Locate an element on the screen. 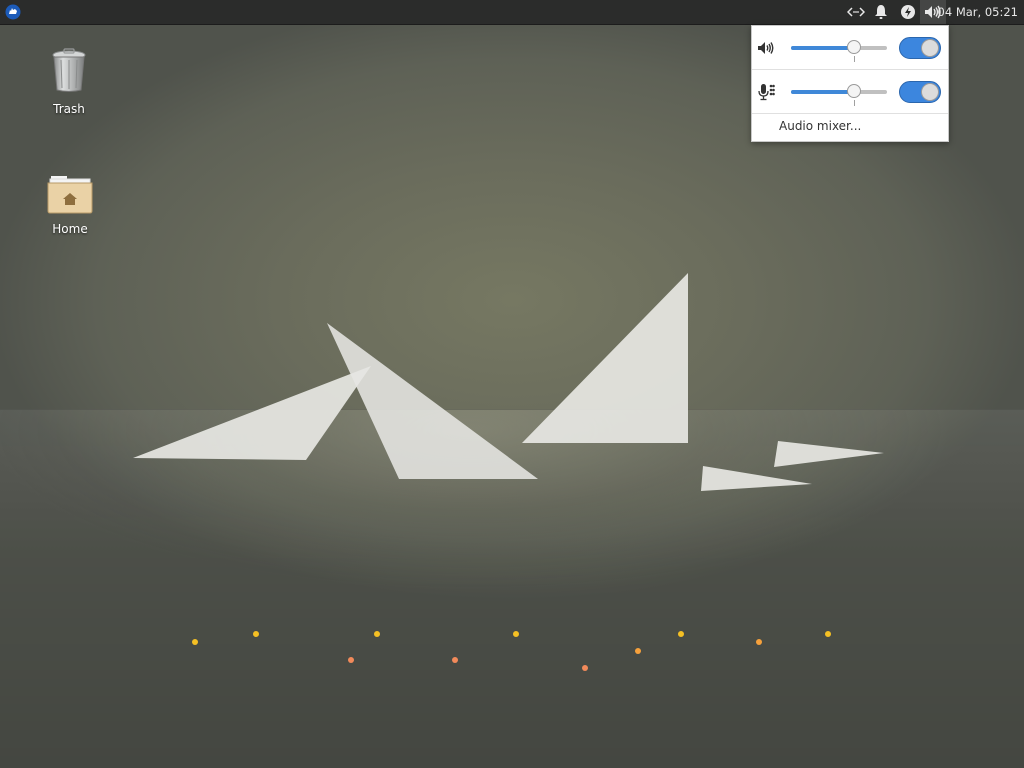 This screenshot has height=768, width=1024. output-volume-slider is located at coordinates (839, 51).